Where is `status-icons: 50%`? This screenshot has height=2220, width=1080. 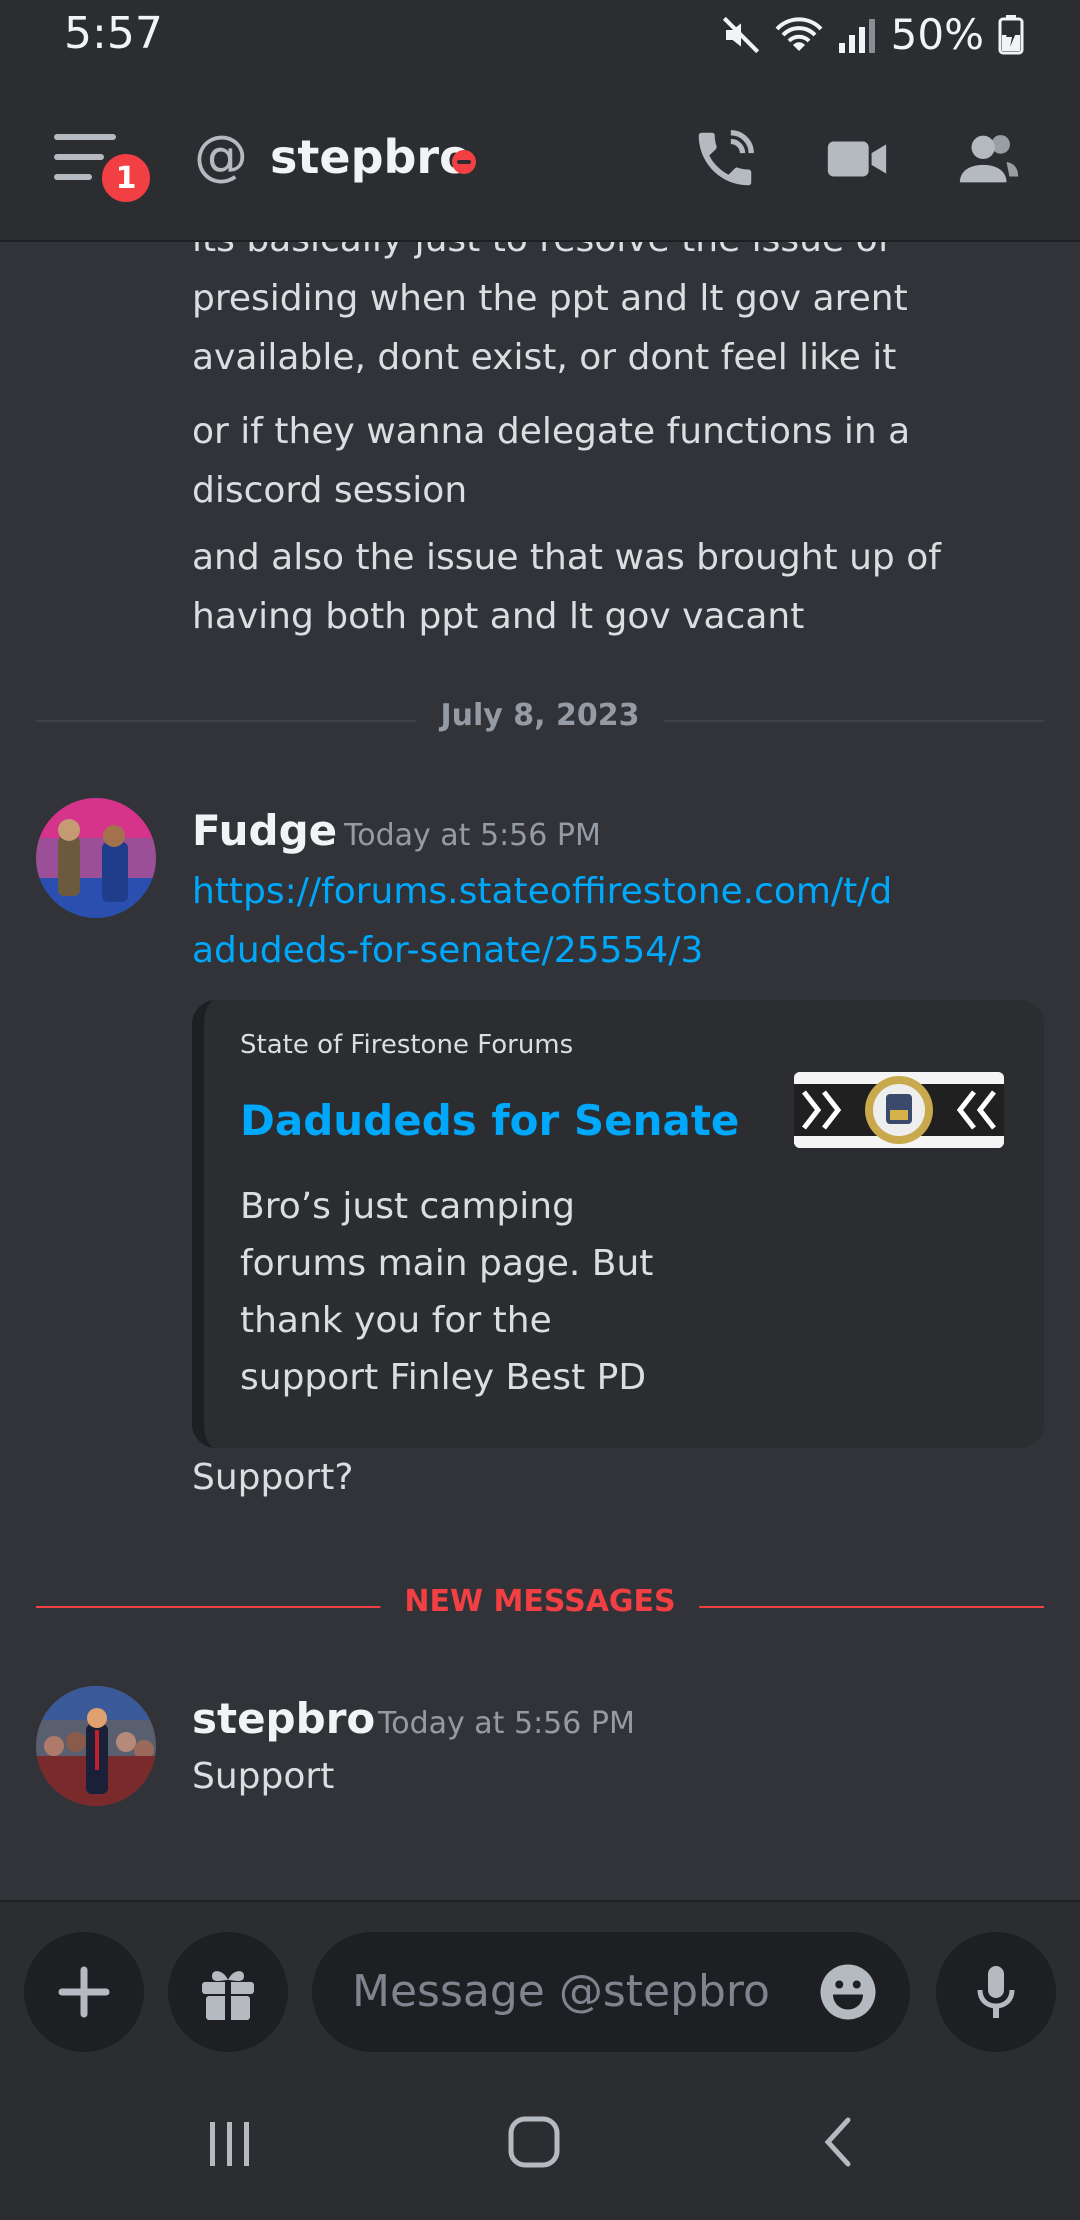
status-icons: 50% is located at coordinates (872, 34).